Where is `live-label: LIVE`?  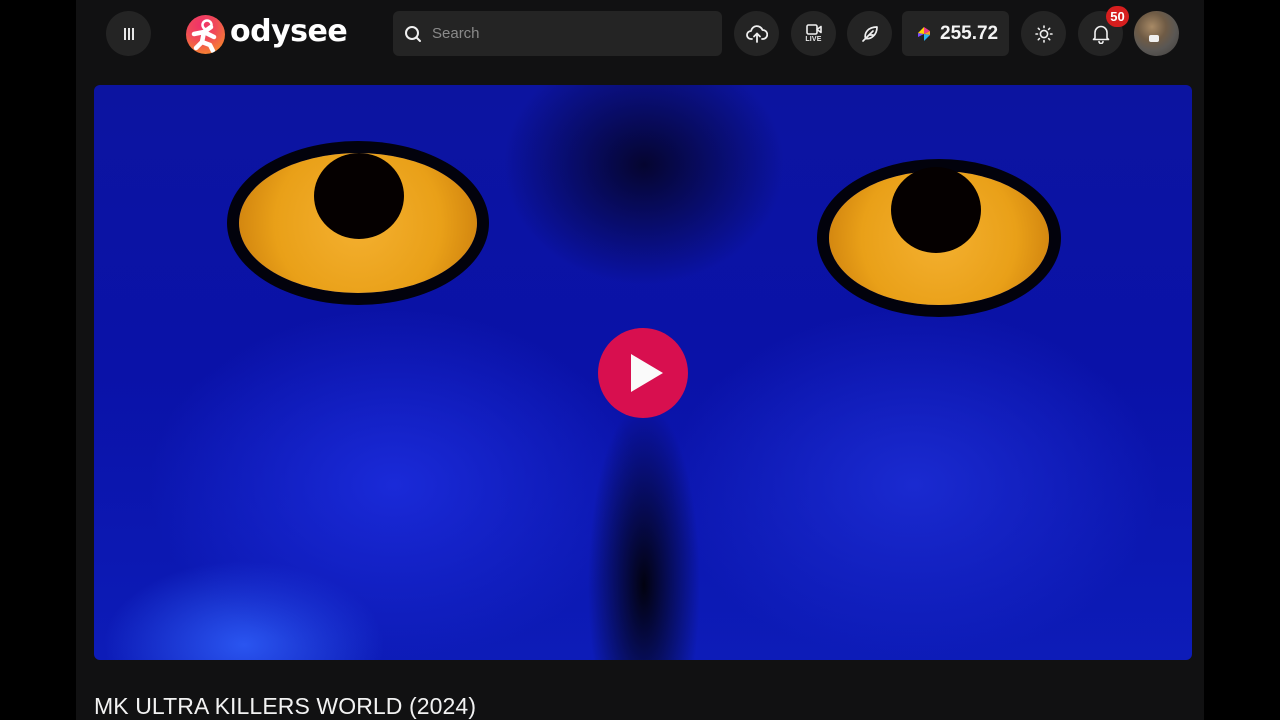
live-label: LIVE is located at coordinates (813, 39).